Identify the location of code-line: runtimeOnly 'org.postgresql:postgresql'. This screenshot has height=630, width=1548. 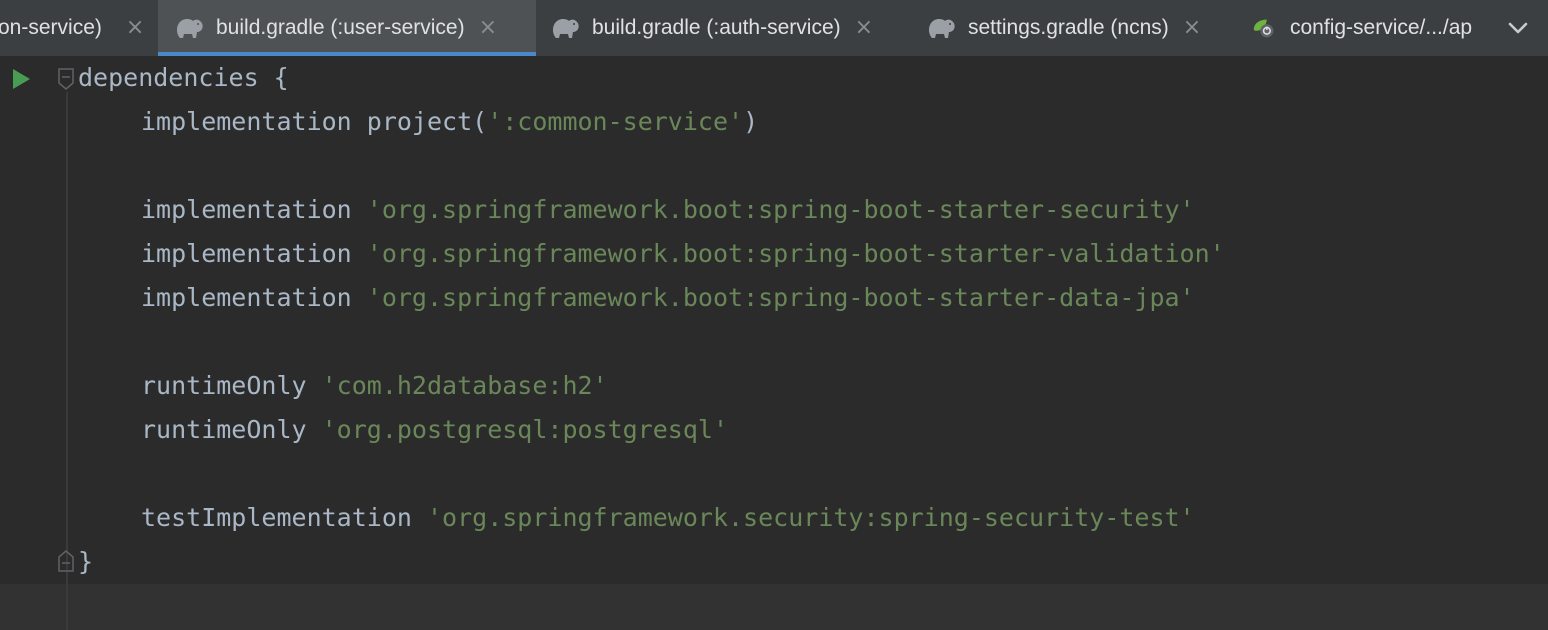
(434, 430).